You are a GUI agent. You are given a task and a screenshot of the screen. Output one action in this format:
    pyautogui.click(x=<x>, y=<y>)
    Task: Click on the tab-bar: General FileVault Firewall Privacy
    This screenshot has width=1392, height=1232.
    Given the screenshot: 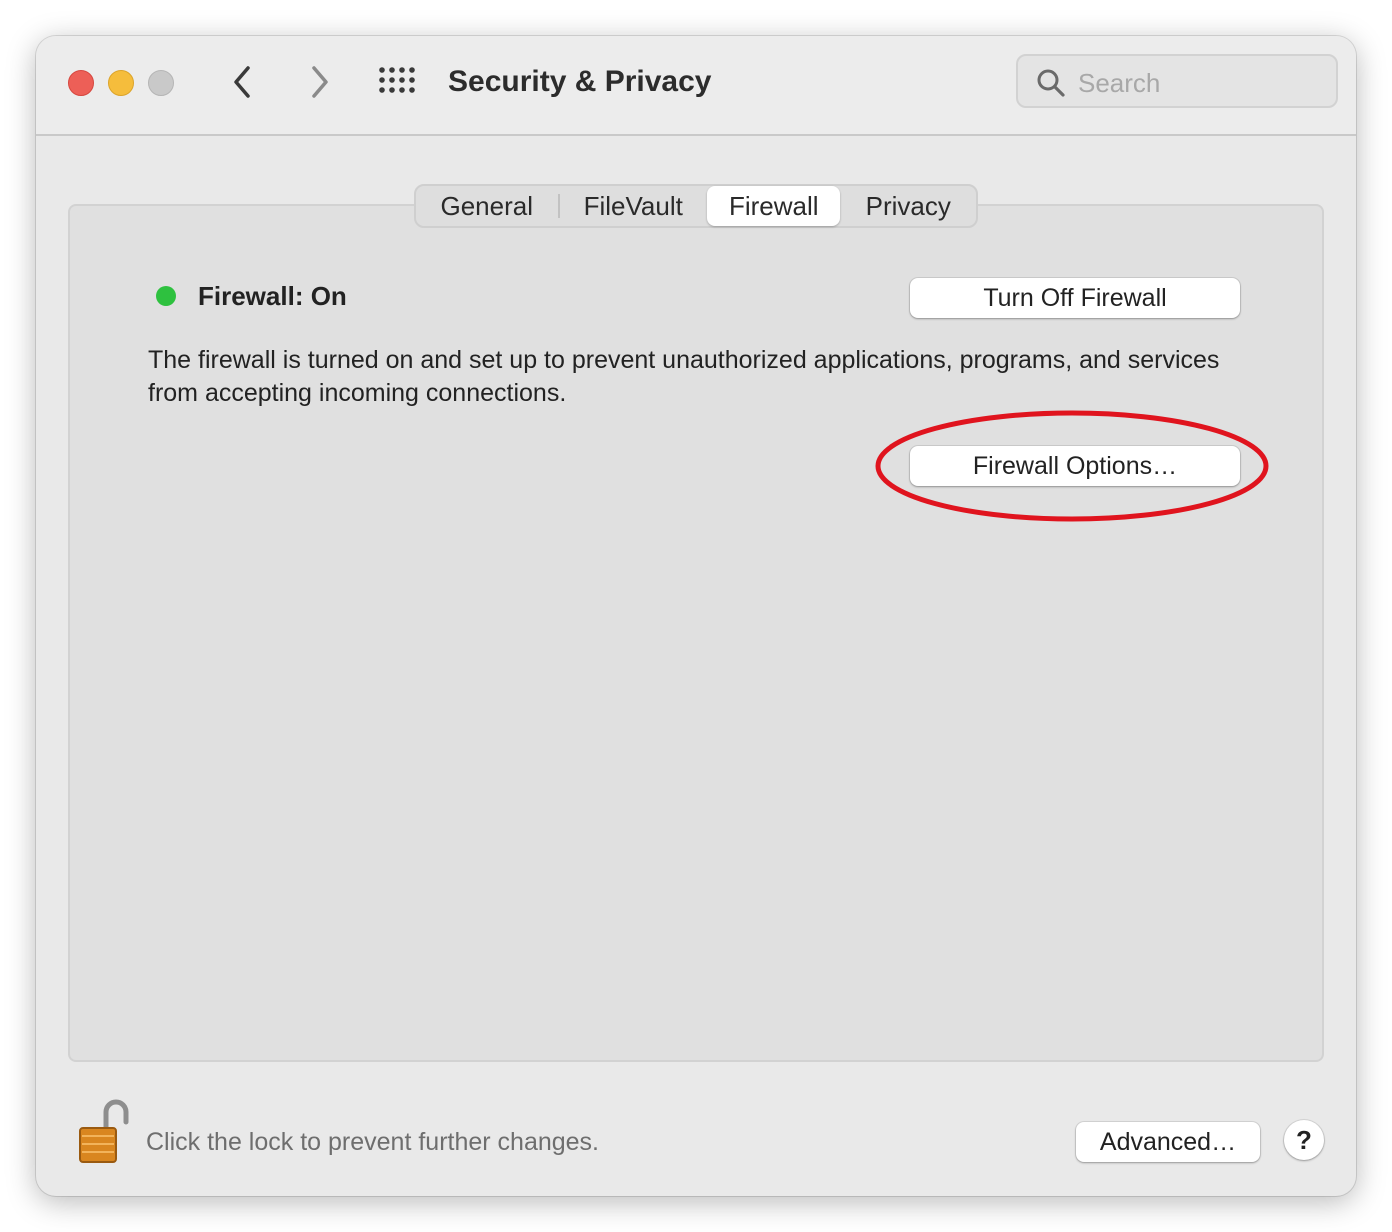 What is the action you would take?
    pyautogui.click(x=696, y=206)
    